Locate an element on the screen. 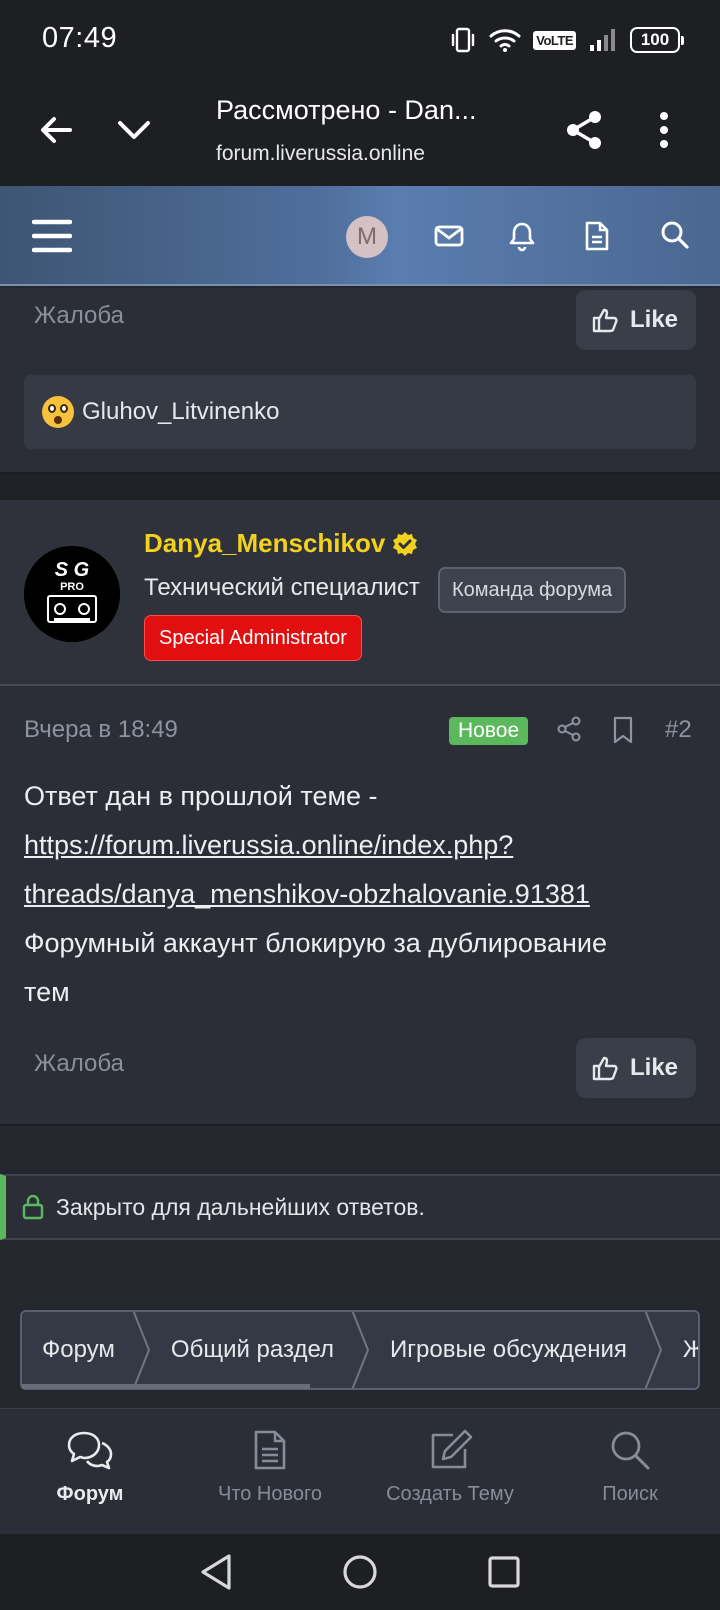  post-text-line: тем is located at coordinates (47, 992).